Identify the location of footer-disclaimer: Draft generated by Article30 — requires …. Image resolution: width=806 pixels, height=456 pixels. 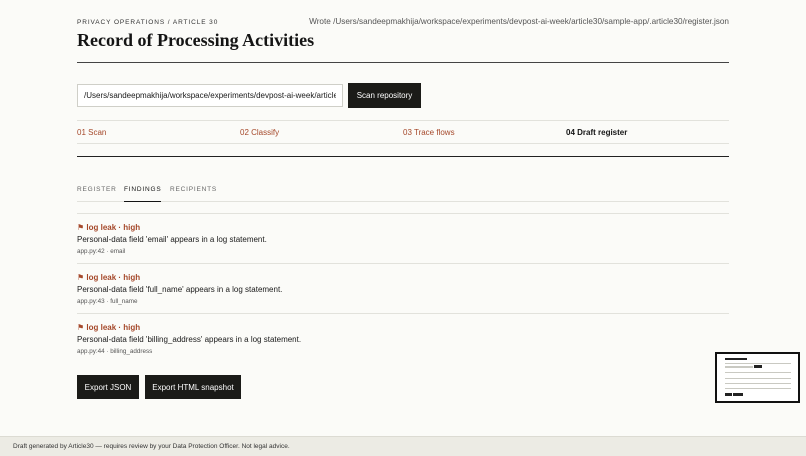
(151, 446).